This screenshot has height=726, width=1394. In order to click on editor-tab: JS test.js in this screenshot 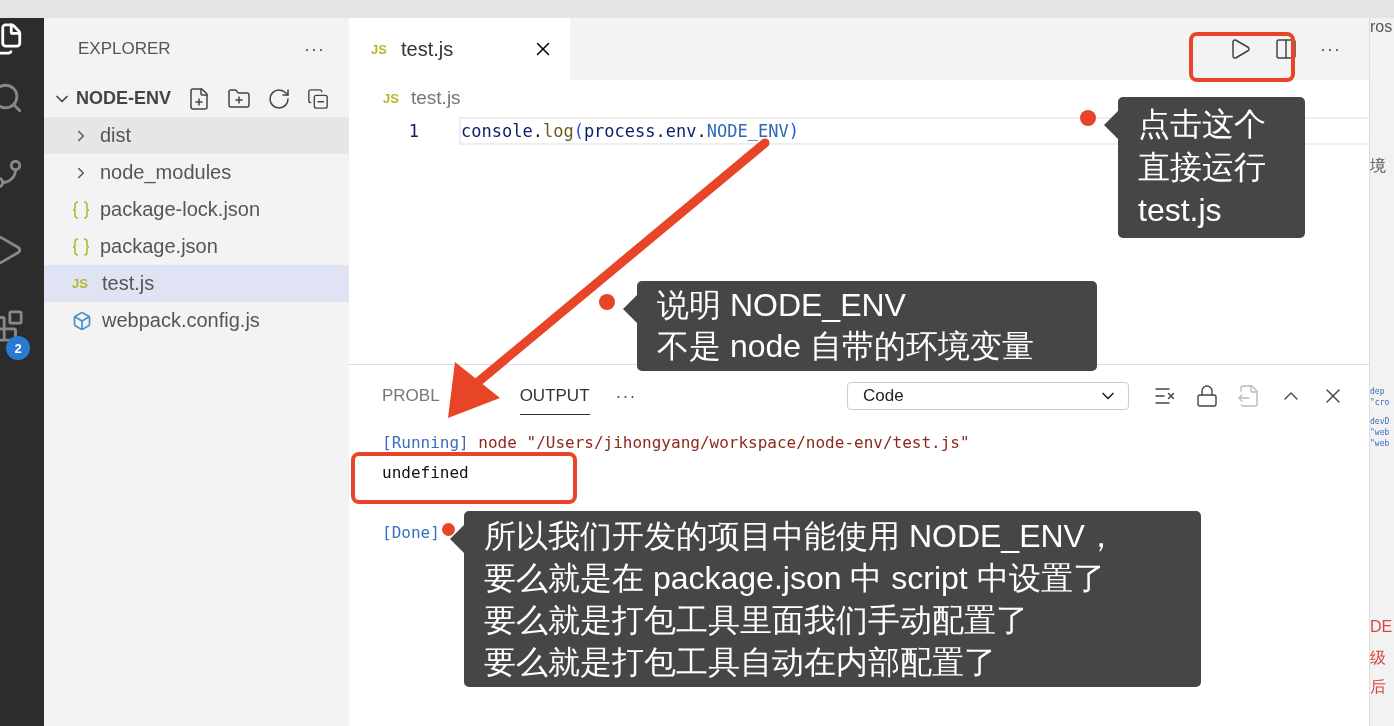, I will do `click(459, 49)`.